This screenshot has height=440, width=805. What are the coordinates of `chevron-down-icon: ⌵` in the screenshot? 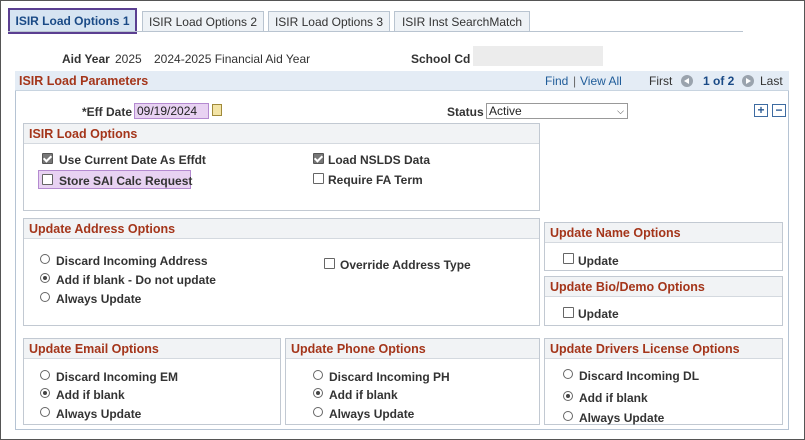 It's located at (620, 111).